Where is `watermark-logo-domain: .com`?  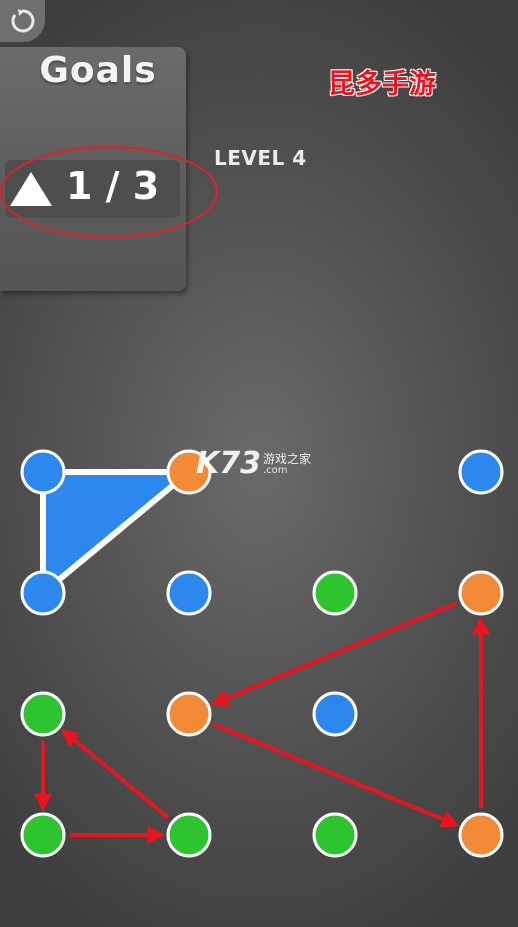 watermark-logo-domain: .com is located at coordinates (275, 470).